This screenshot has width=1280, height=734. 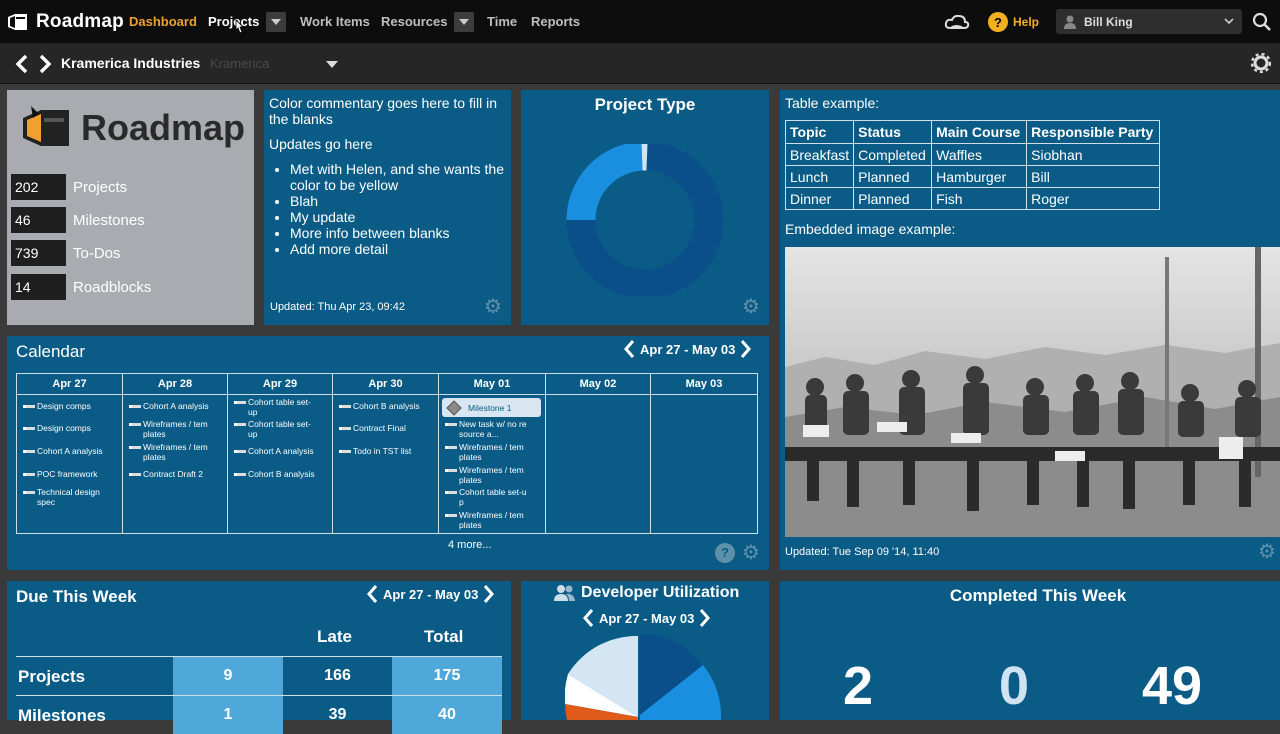 I want to click on table-row: Projects 9 166 175, so click(x=259, y=676).